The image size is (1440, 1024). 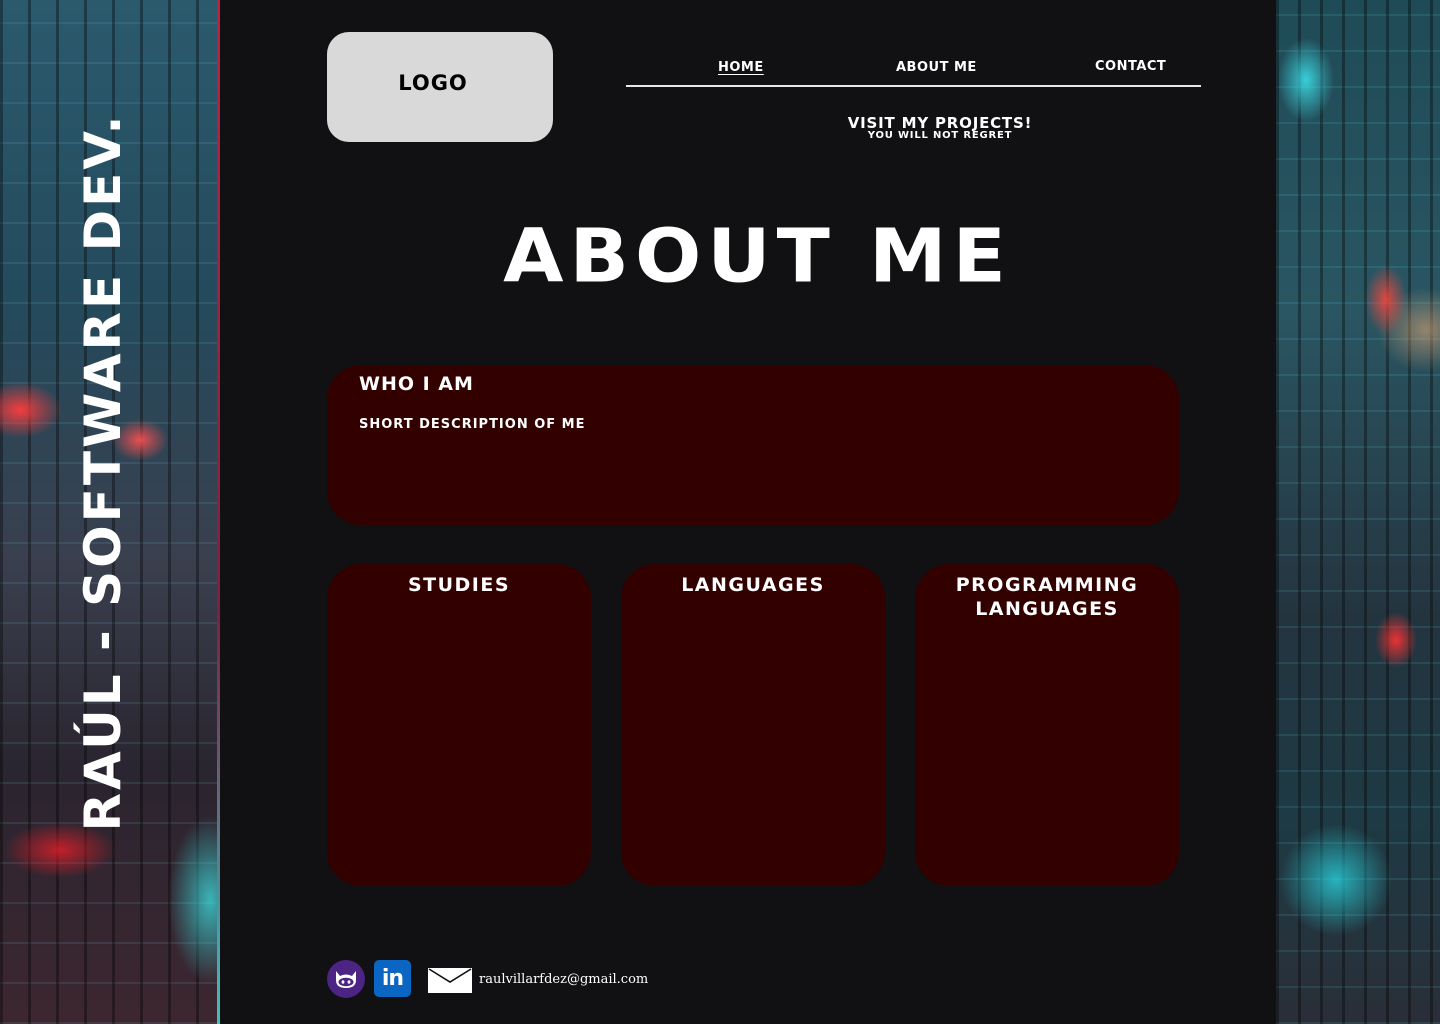 What do you see at coordinates (459, 725) in the screenshot?
I see `studies-card: STUDIES` at bounding box center [459, 725].